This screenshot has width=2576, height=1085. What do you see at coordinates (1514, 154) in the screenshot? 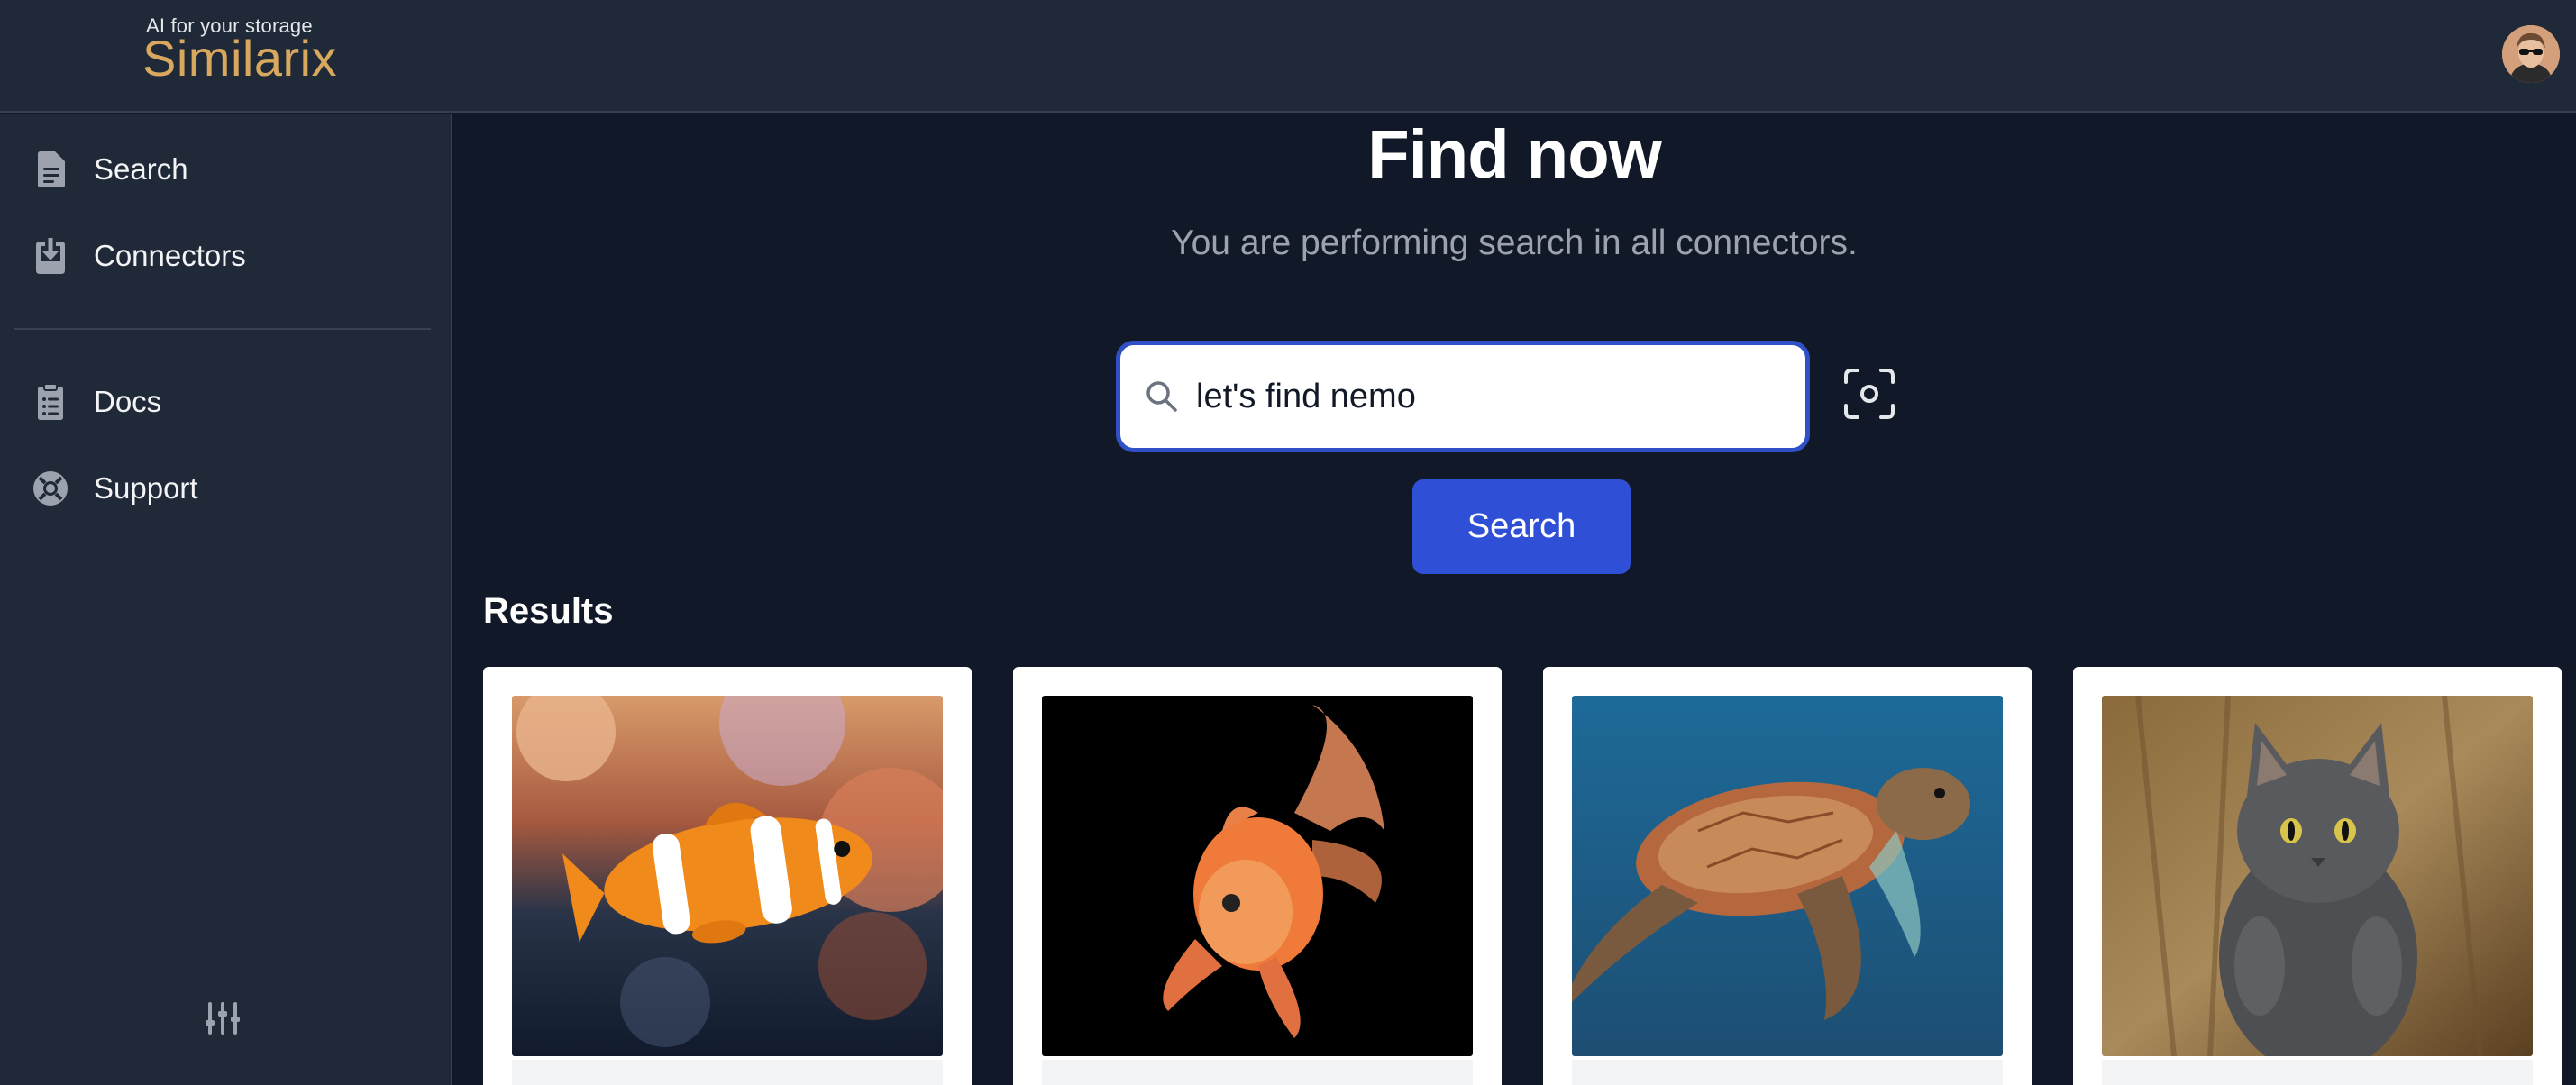
I see `page-title: Find now` at bounding box center [1514, 154].